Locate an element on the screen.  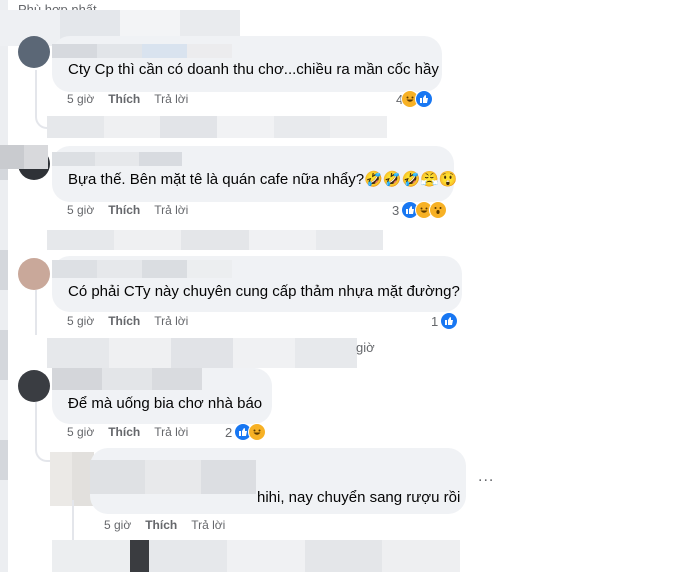
blurred-avatar-area is located at coordinates (24, 157).